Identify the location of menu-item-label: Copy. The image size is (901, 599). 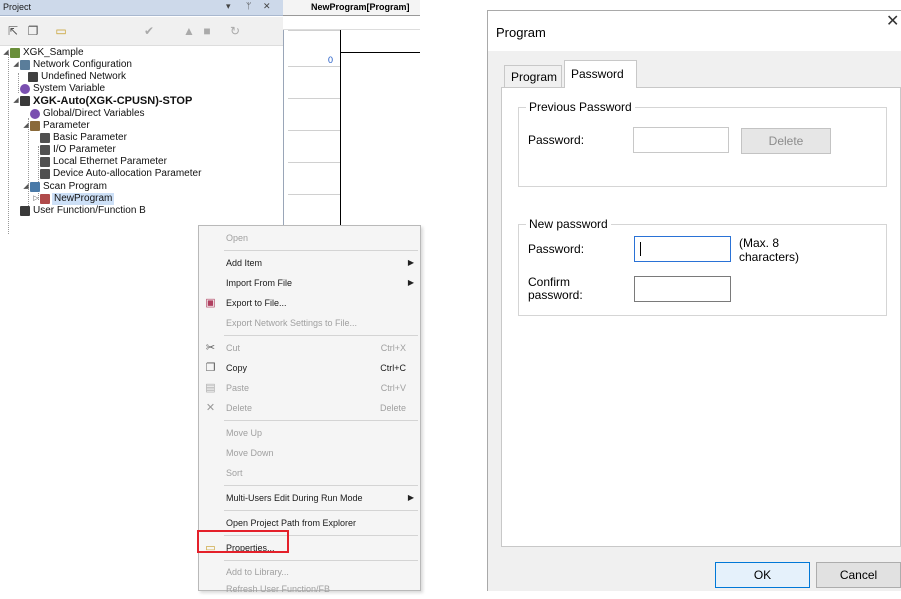
(237, 368).